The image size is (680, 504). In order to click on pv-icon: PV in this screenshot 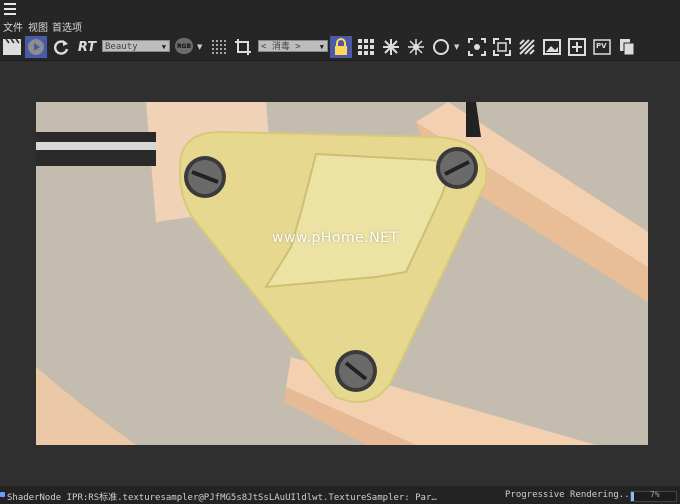, I will do `click(602, 47)`.